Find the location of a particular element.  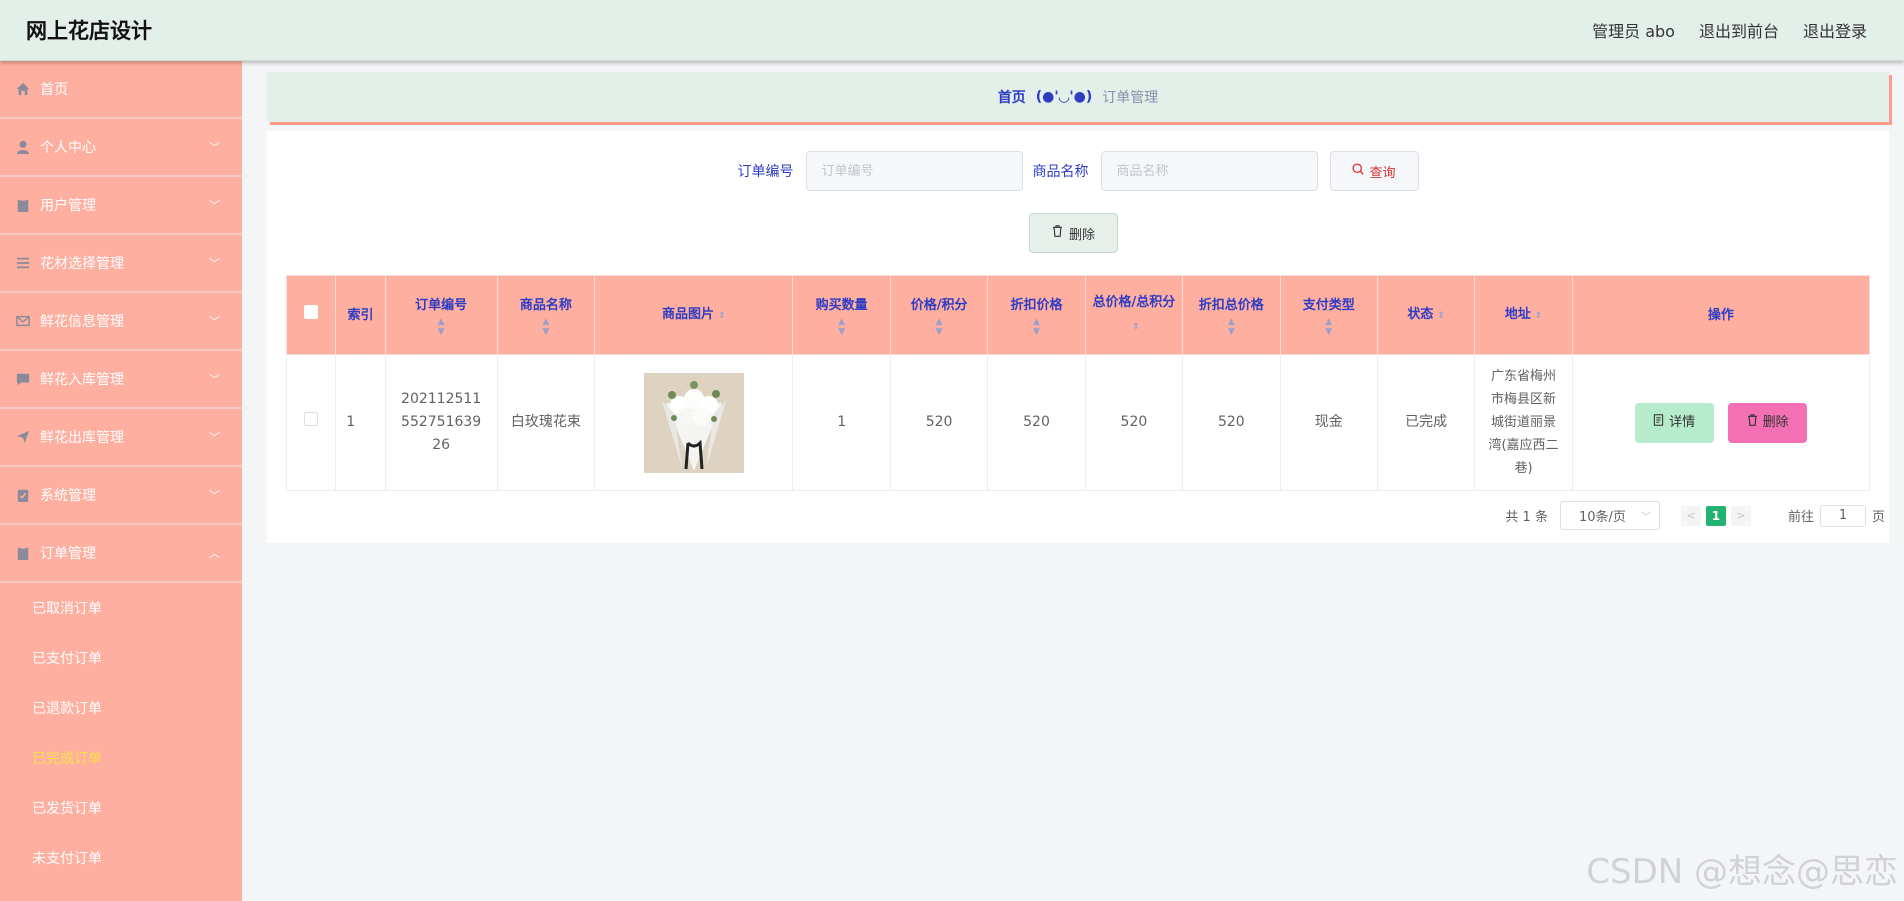

page-number-active: 1 is located at coordinates (1715, 515).